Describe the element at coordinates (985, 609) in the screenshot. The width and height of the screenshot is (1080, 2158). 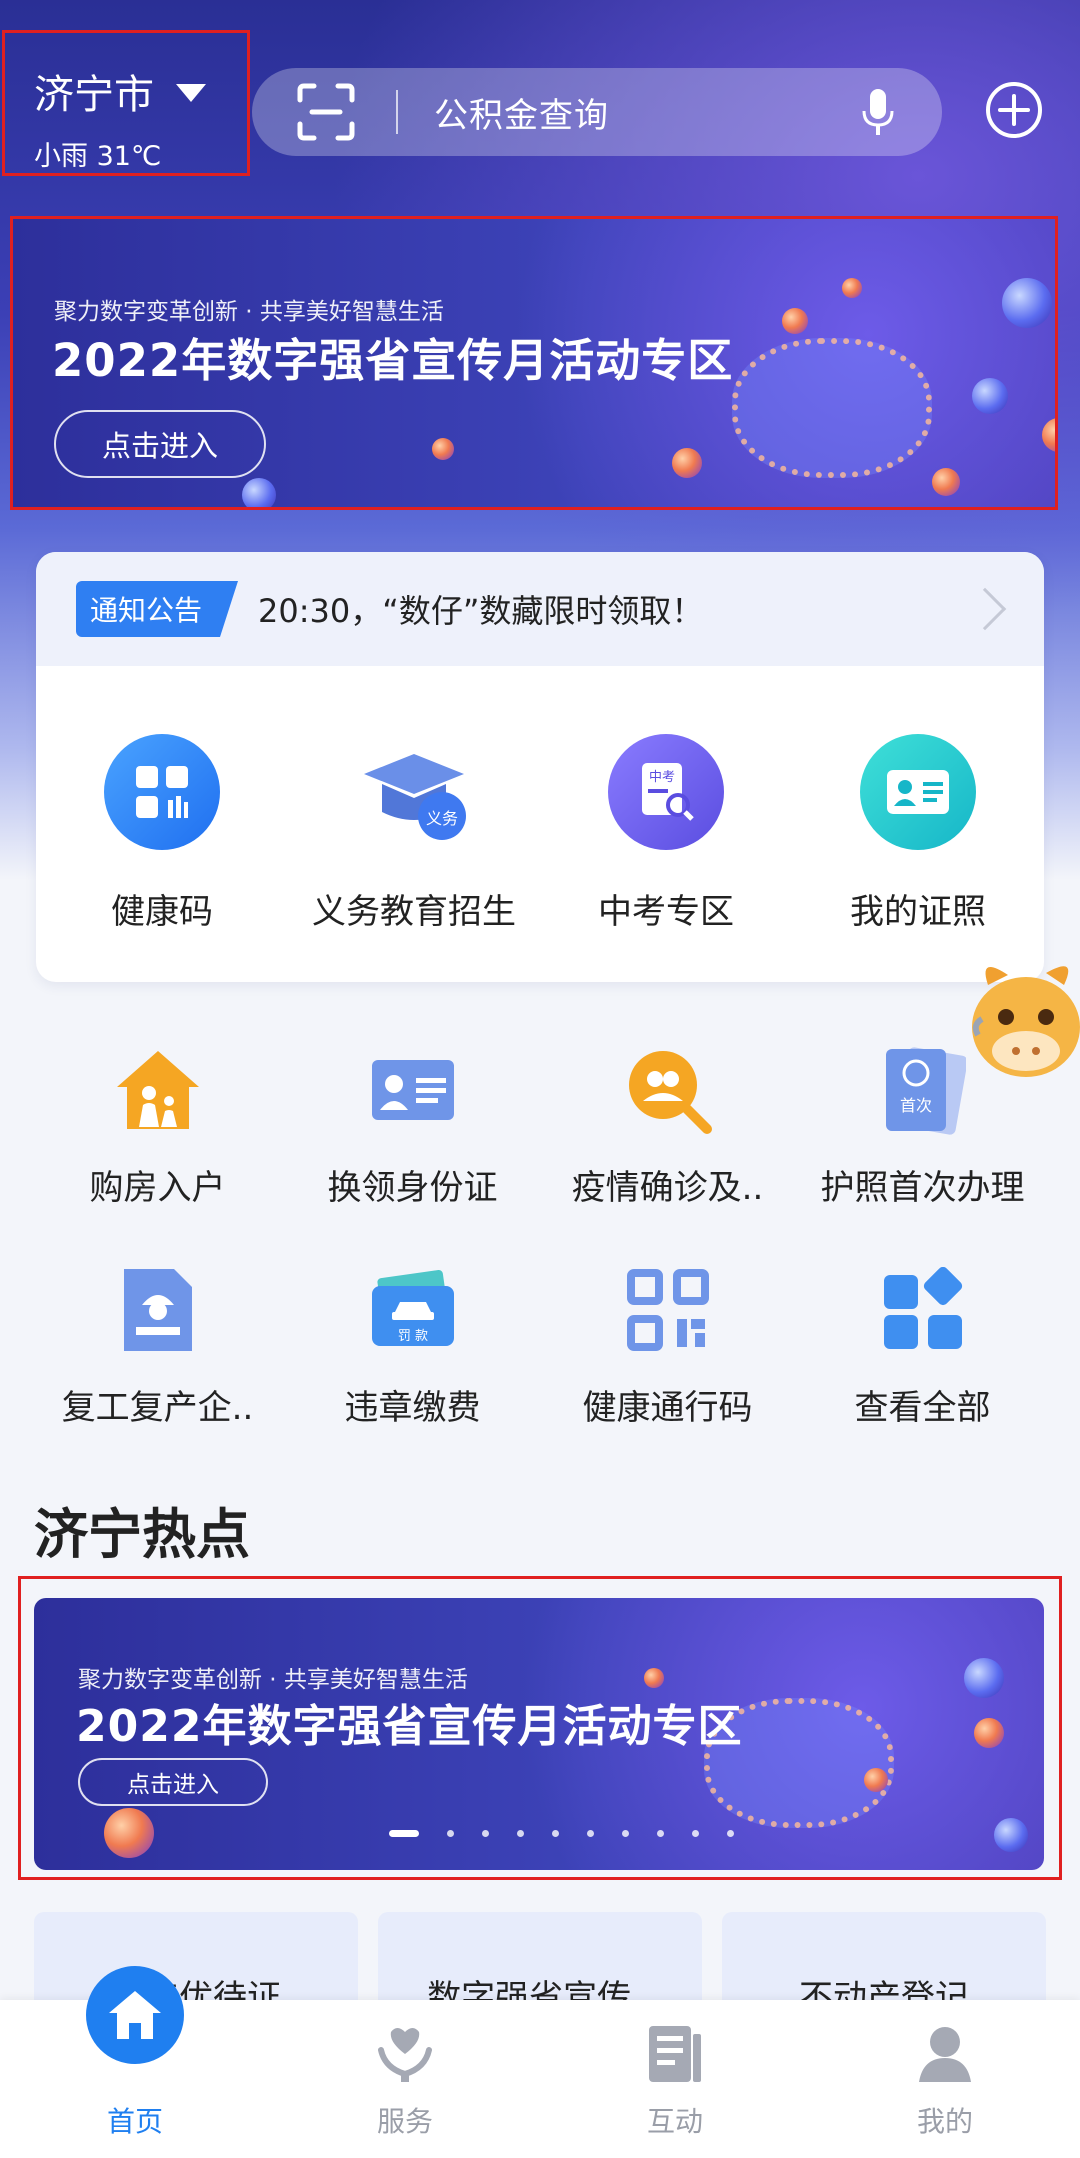
I see `chevron-right-icon` at that location.